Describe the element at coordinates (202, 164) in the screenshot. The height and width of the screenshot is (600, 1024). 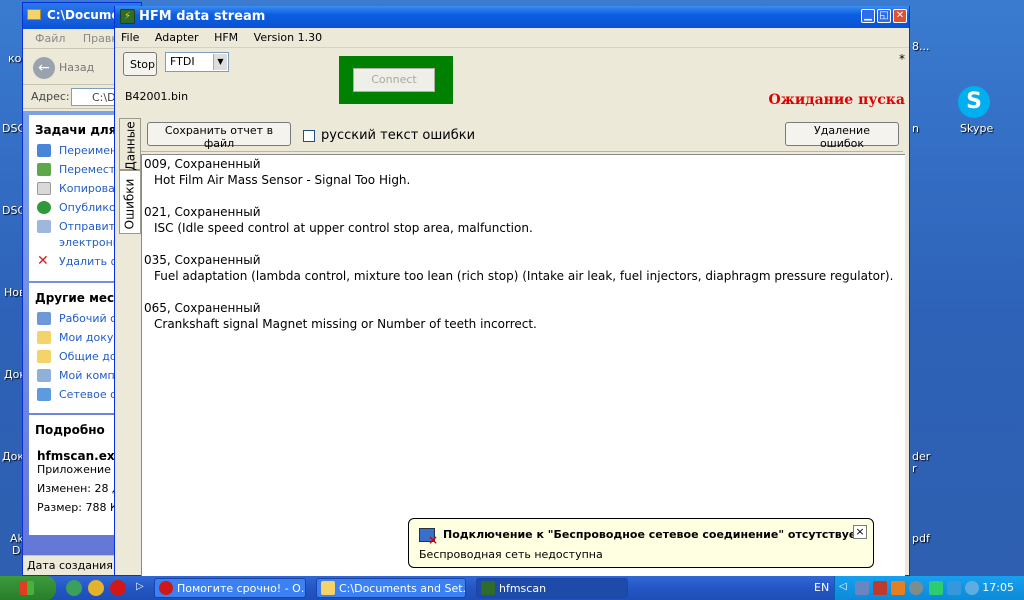
I see `error-code: 009, Сохраненный` at that location.